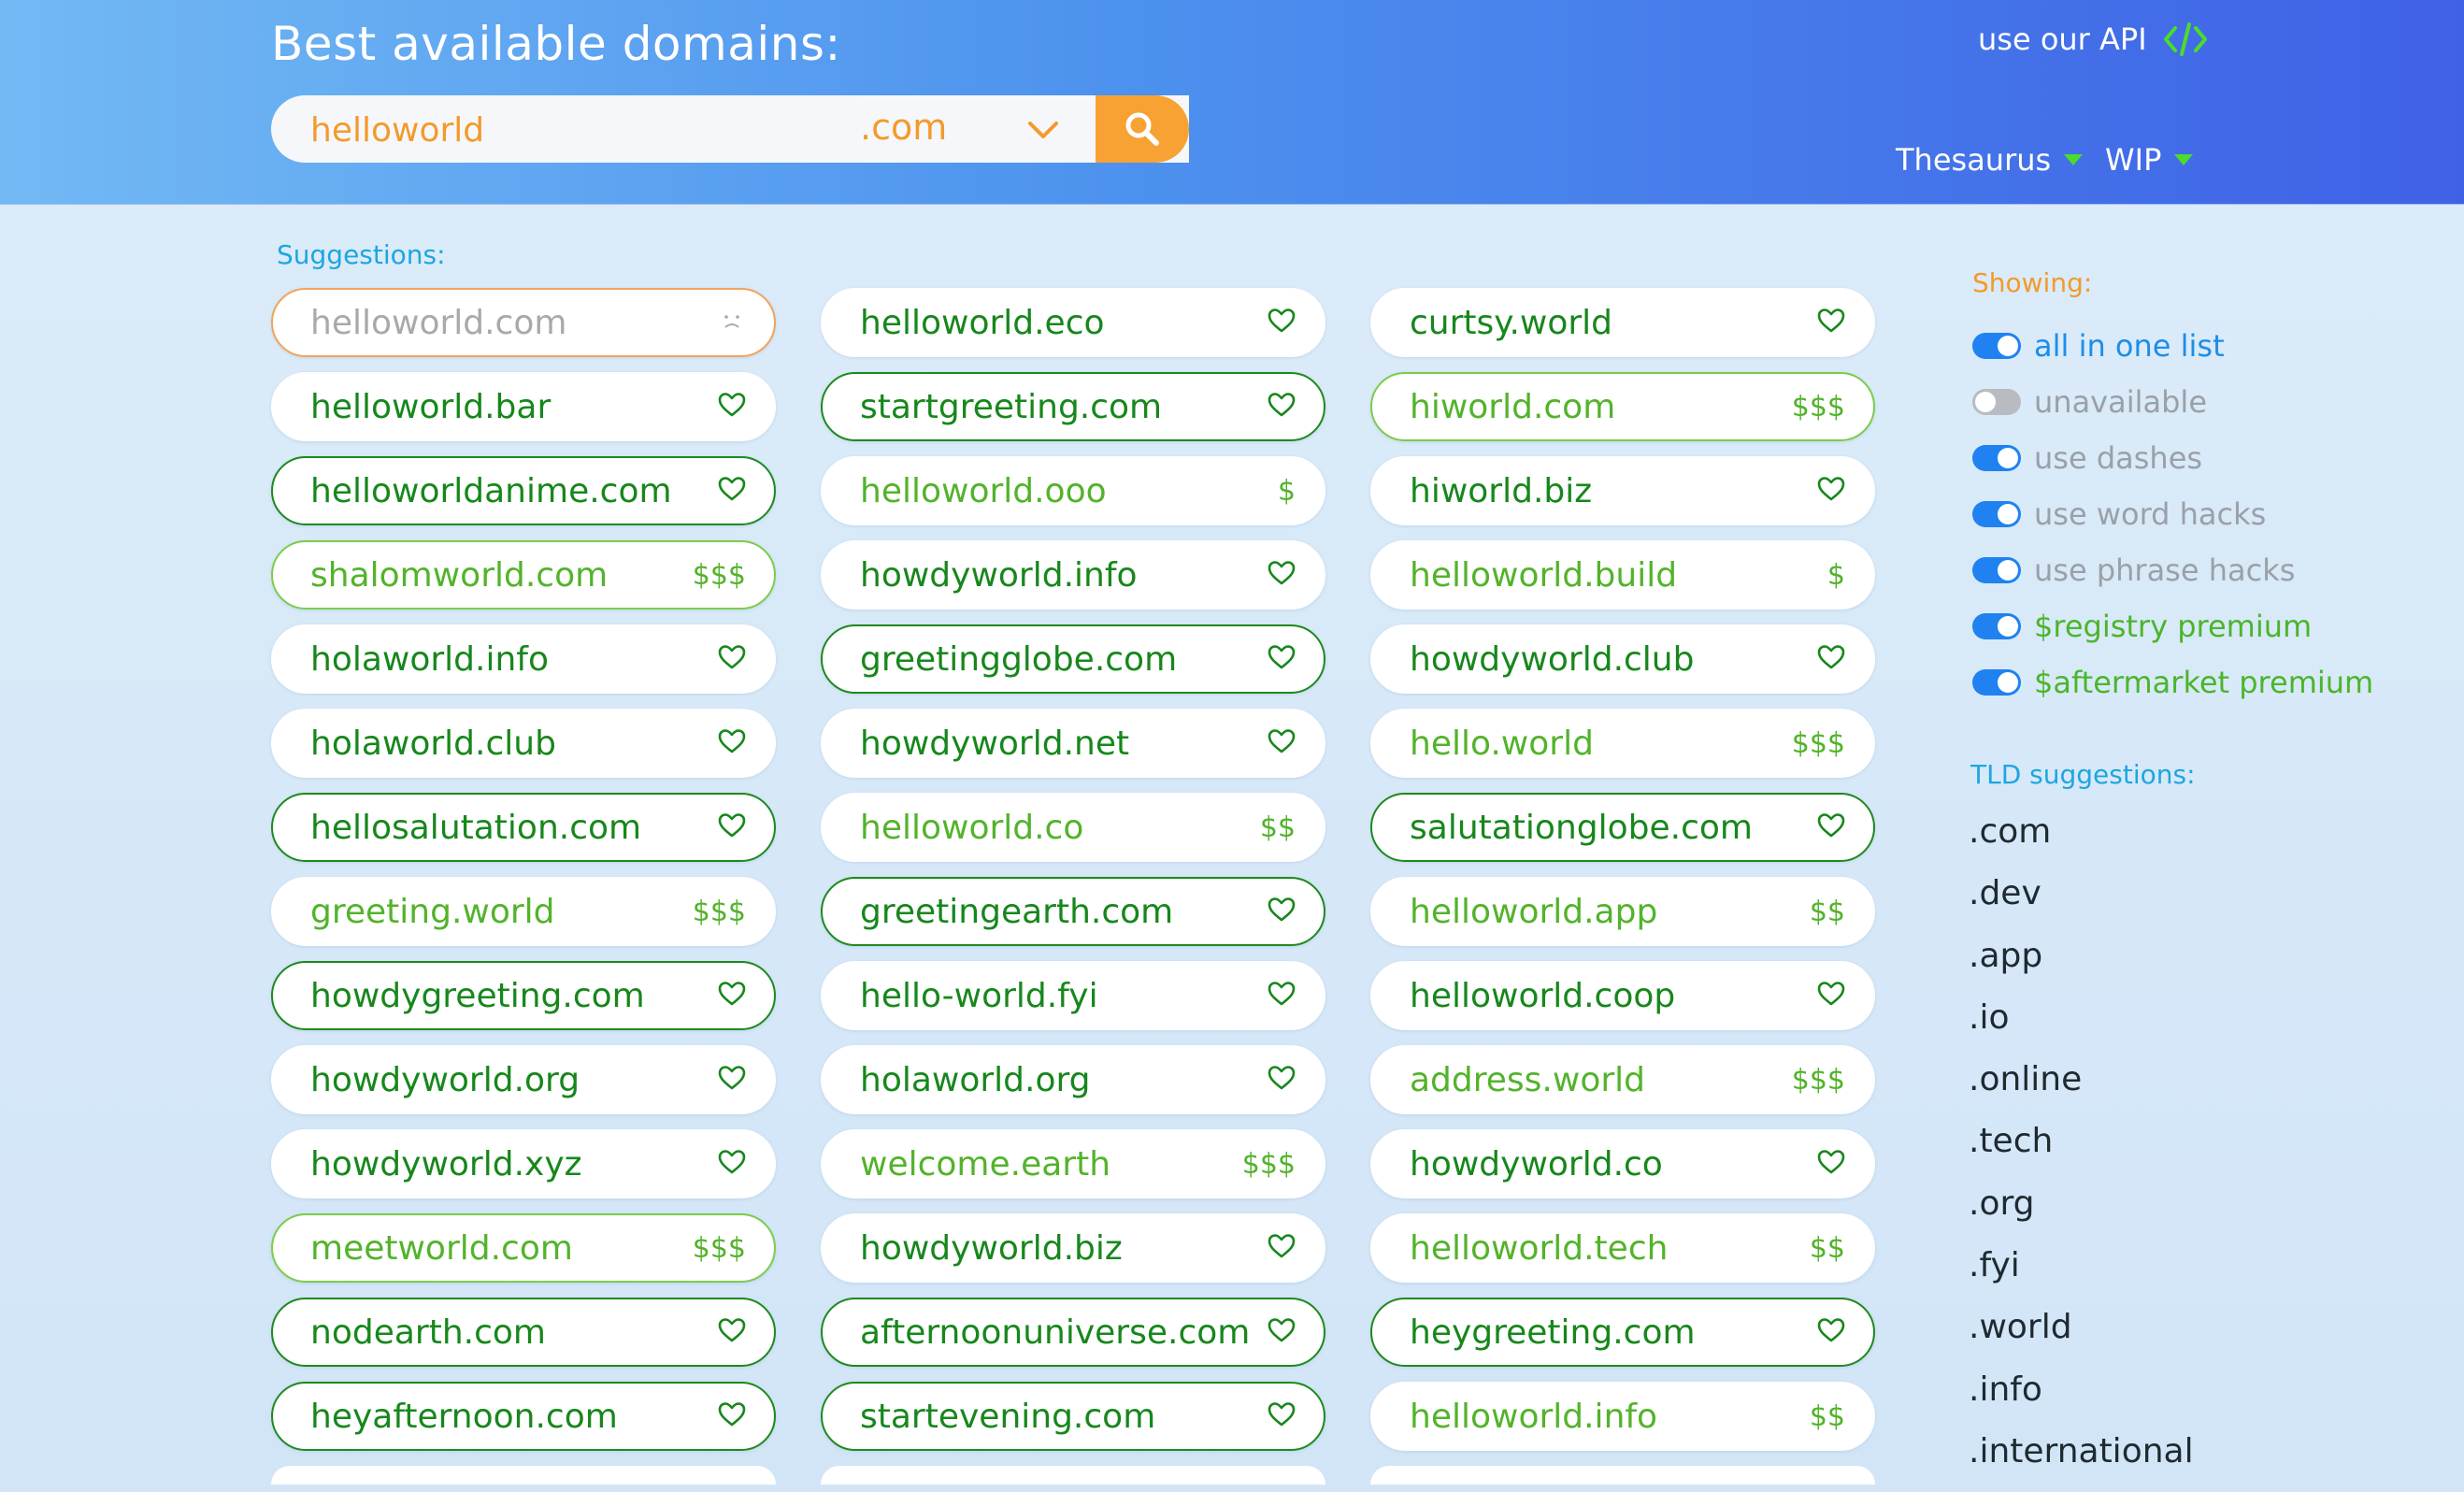 Image resolution: width=2464 pixels, height=1492 pixels. I want to click on search-button, so click(1142, 129).